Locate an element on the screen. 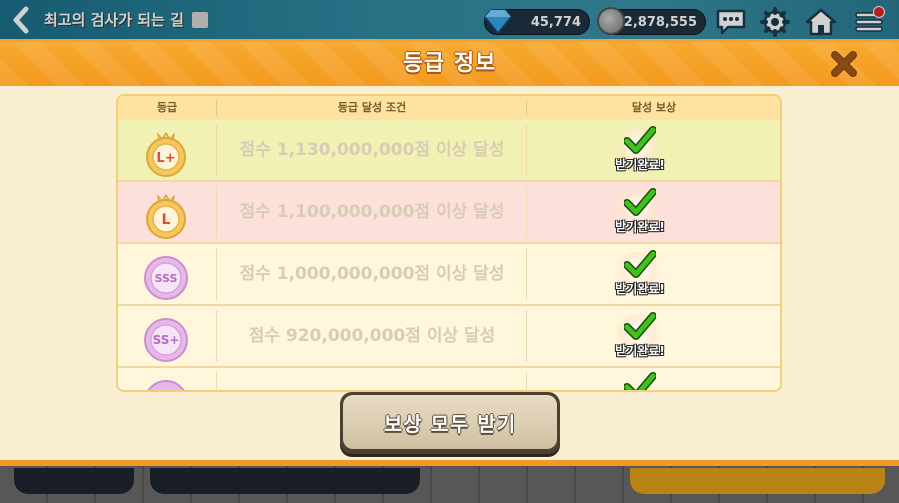 The height and width of the screenshot is (503, 899). claim-all-rewards-button: 보상 모두 받기 is located at coordinates (450, 423).